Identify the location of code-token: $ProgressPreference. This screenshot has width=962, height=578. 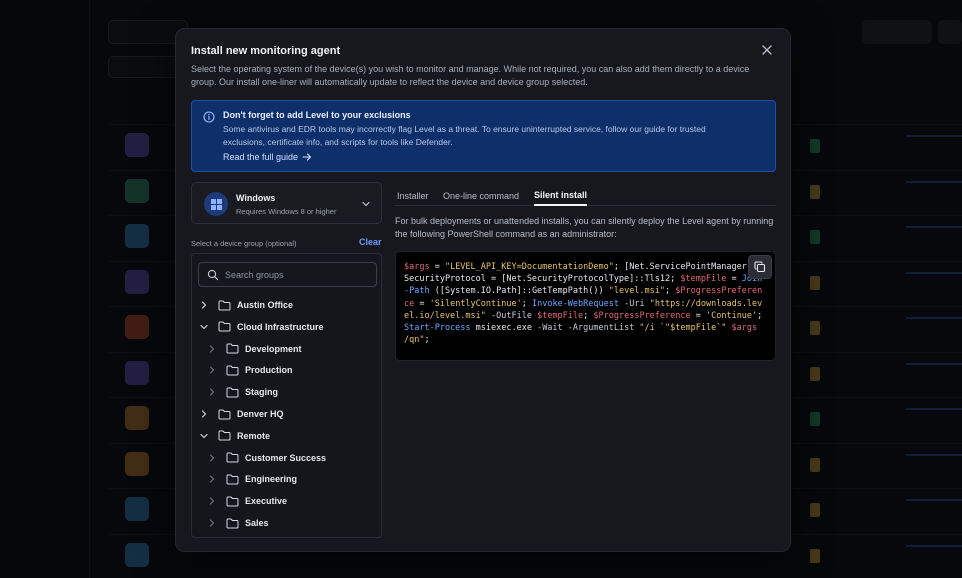
(642, 315).